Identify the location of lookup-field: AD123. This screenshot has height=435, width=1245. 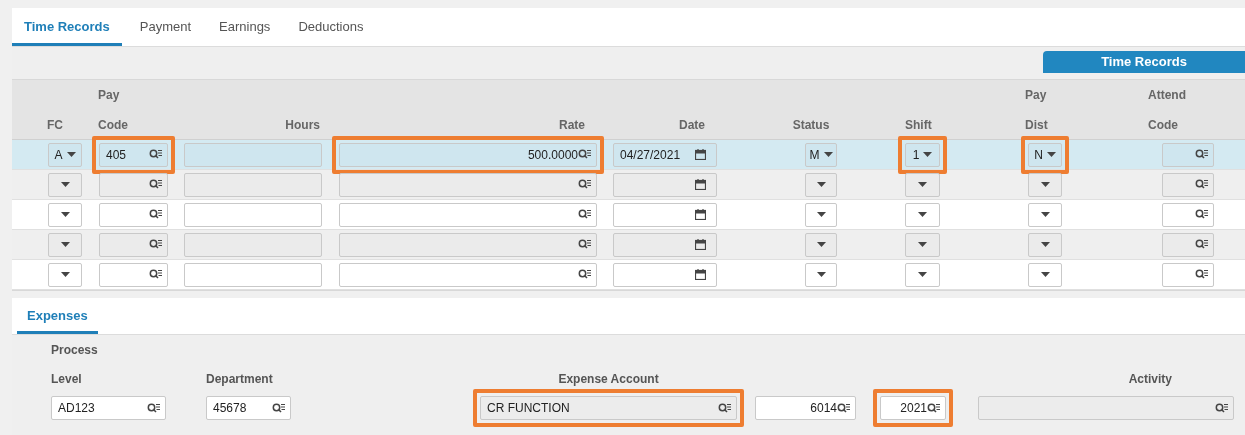
(108, 408).